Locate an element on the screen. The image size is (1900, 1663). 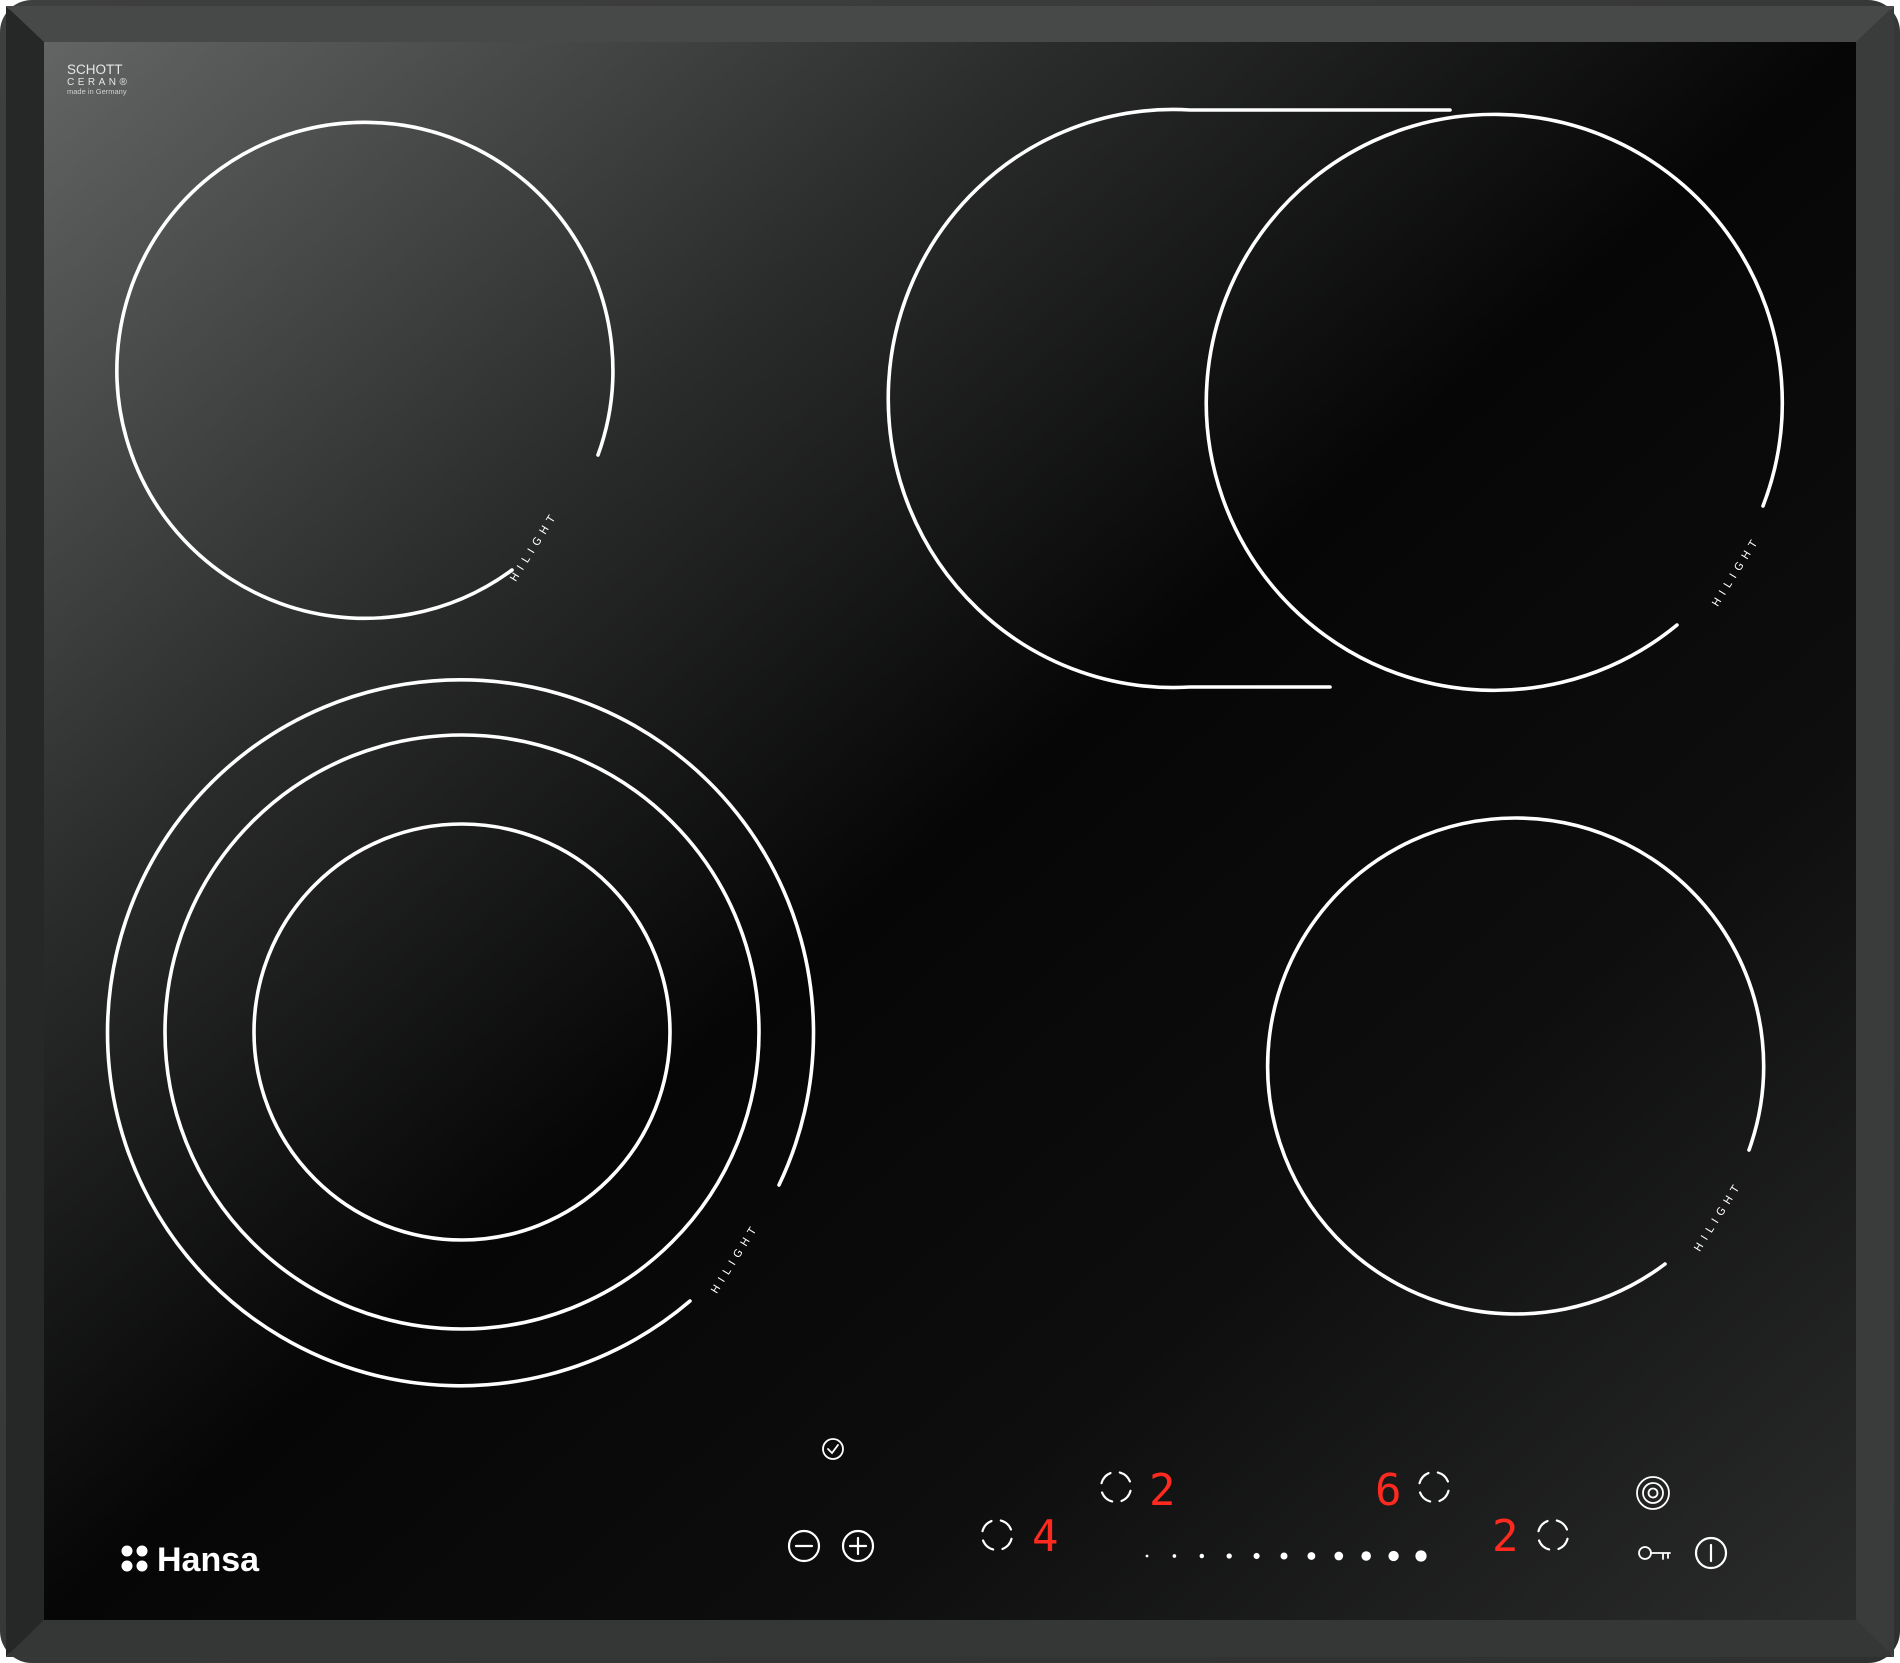
front-left-zone-display: 4 is located at coordinates (1045, 1536).